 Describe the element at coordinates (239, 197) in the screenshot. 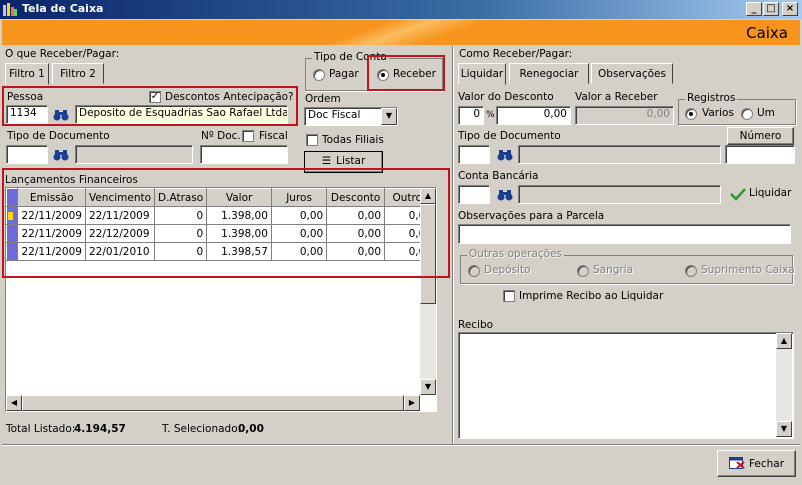

I see `col-valor: Valor` at that location.